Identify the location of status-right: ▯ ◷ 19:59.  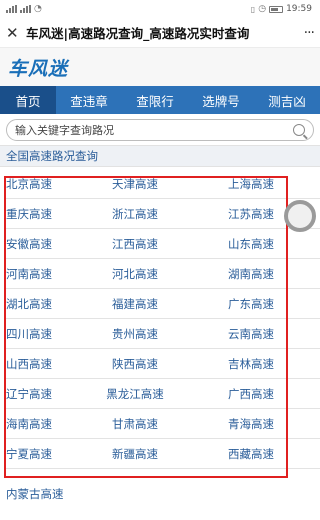
(281, 9).